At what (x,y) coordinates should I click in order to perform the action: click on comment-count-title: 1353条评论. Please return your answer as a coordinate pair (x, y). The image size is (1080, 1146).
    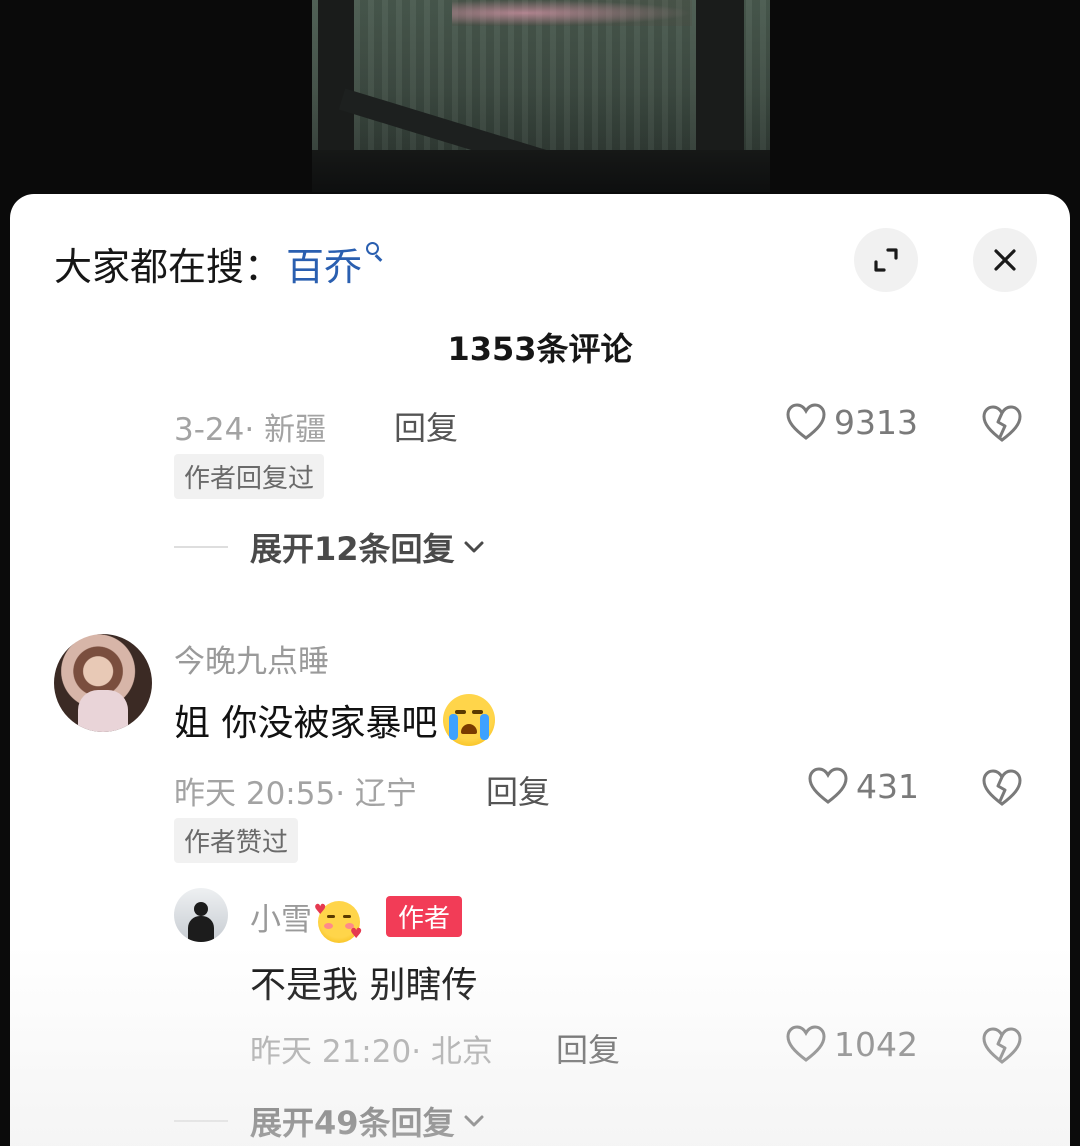
    Looking at the image, I should click on (540, 349).